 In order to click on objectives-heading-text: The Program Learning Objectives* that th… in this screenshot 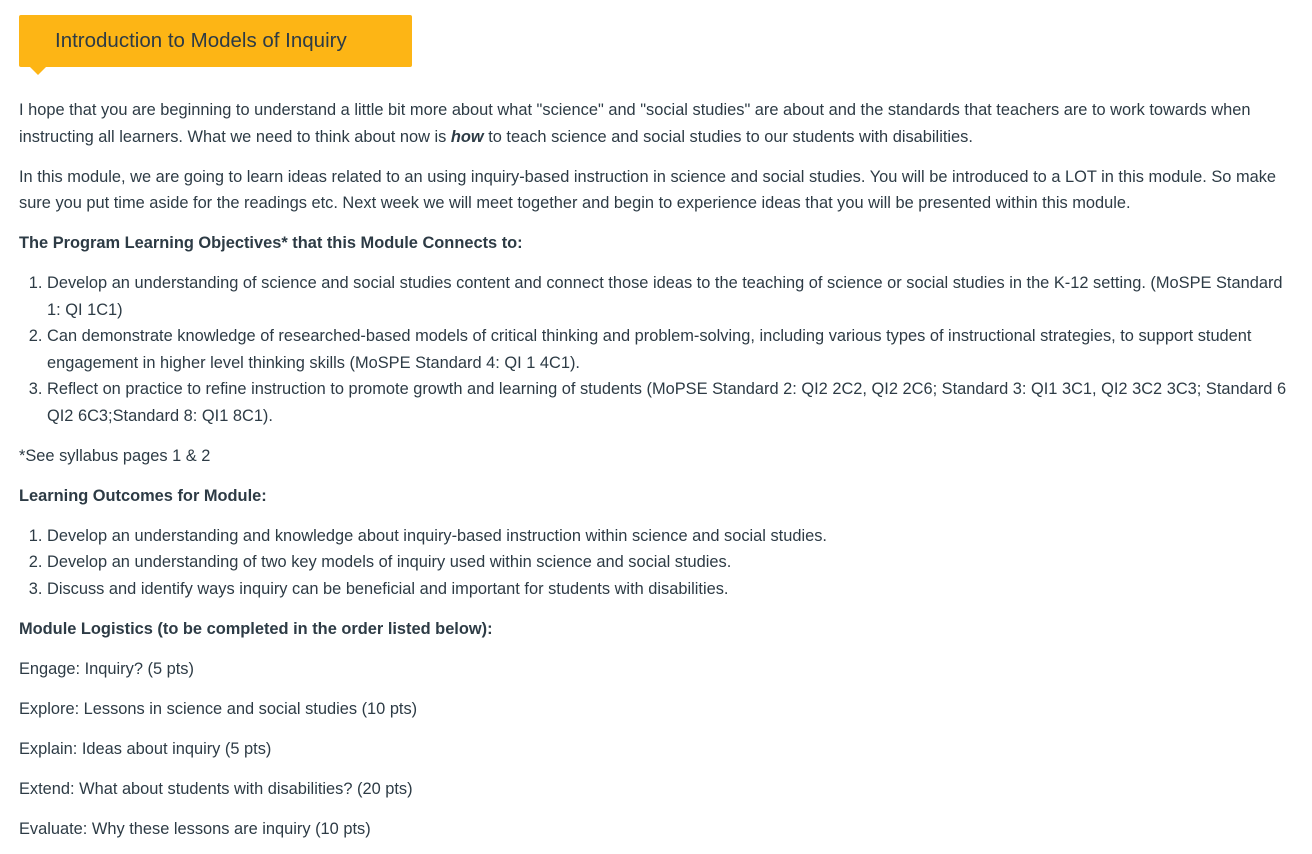, I will do `click(271, 243)`.